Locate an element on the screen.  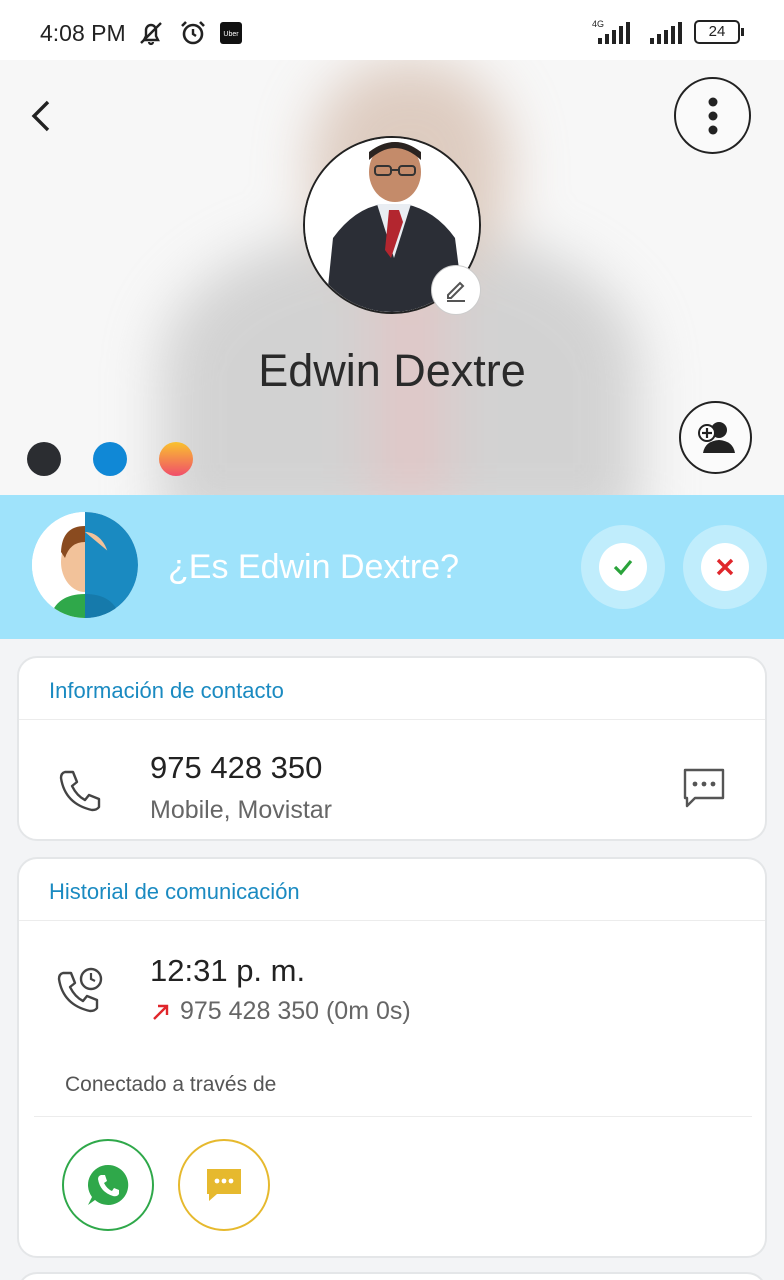
silent-icon is located at coordinates (151, 34).